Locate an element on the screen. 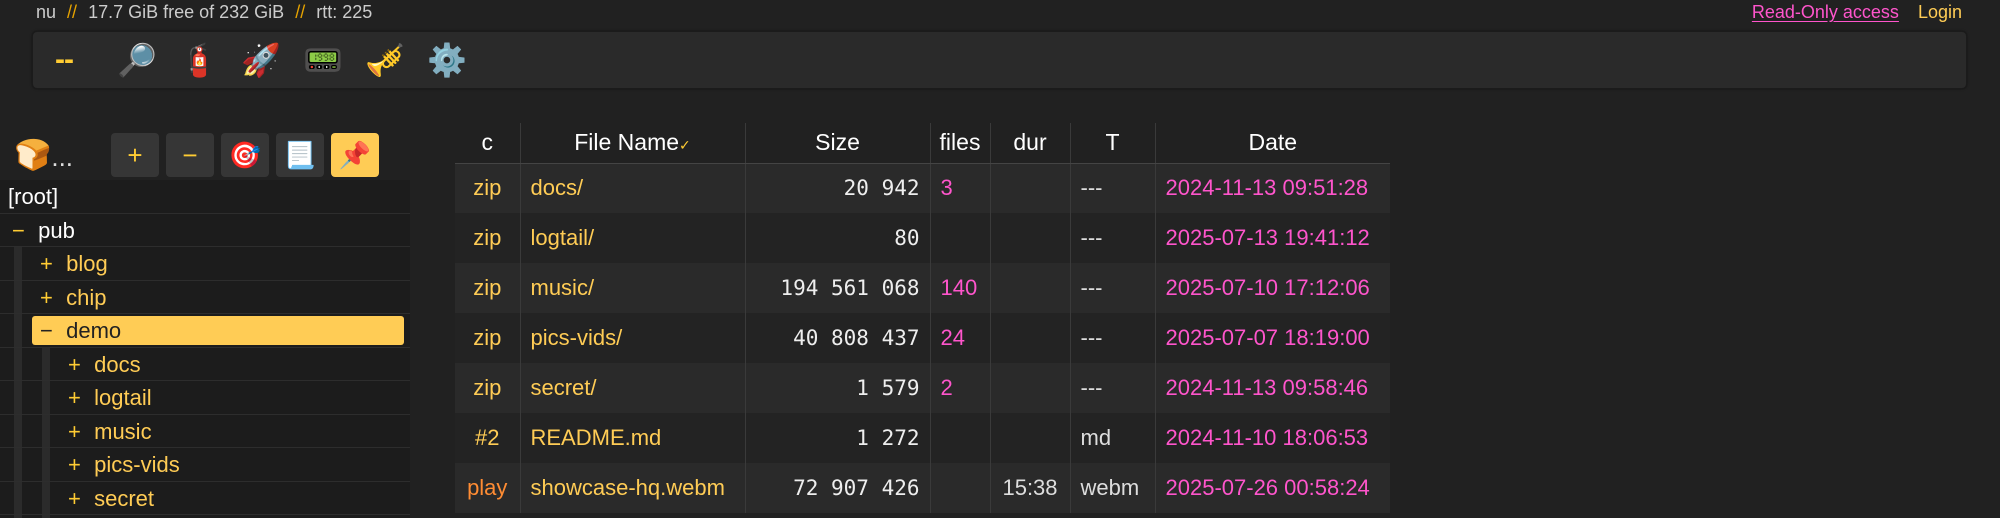 This screenshot has height=518, width=2000. file-size: 40 808 437 is located at coordinates (837, 338).